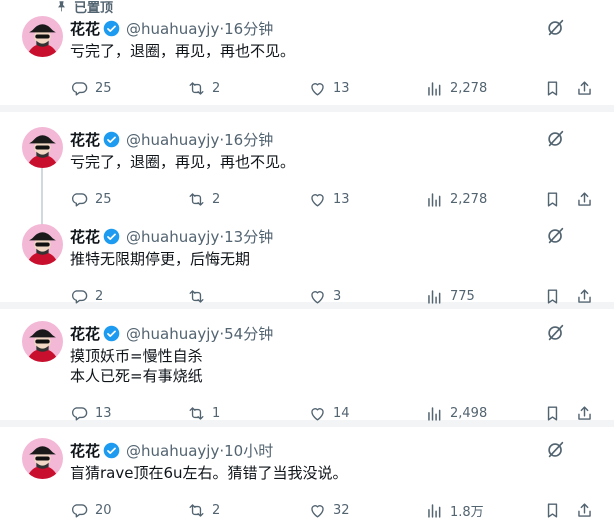  Describe the element at coordinates (160, 259) in the screenshot. I see `tweet-text: 推特无限期停更，后悔无期` at that location.